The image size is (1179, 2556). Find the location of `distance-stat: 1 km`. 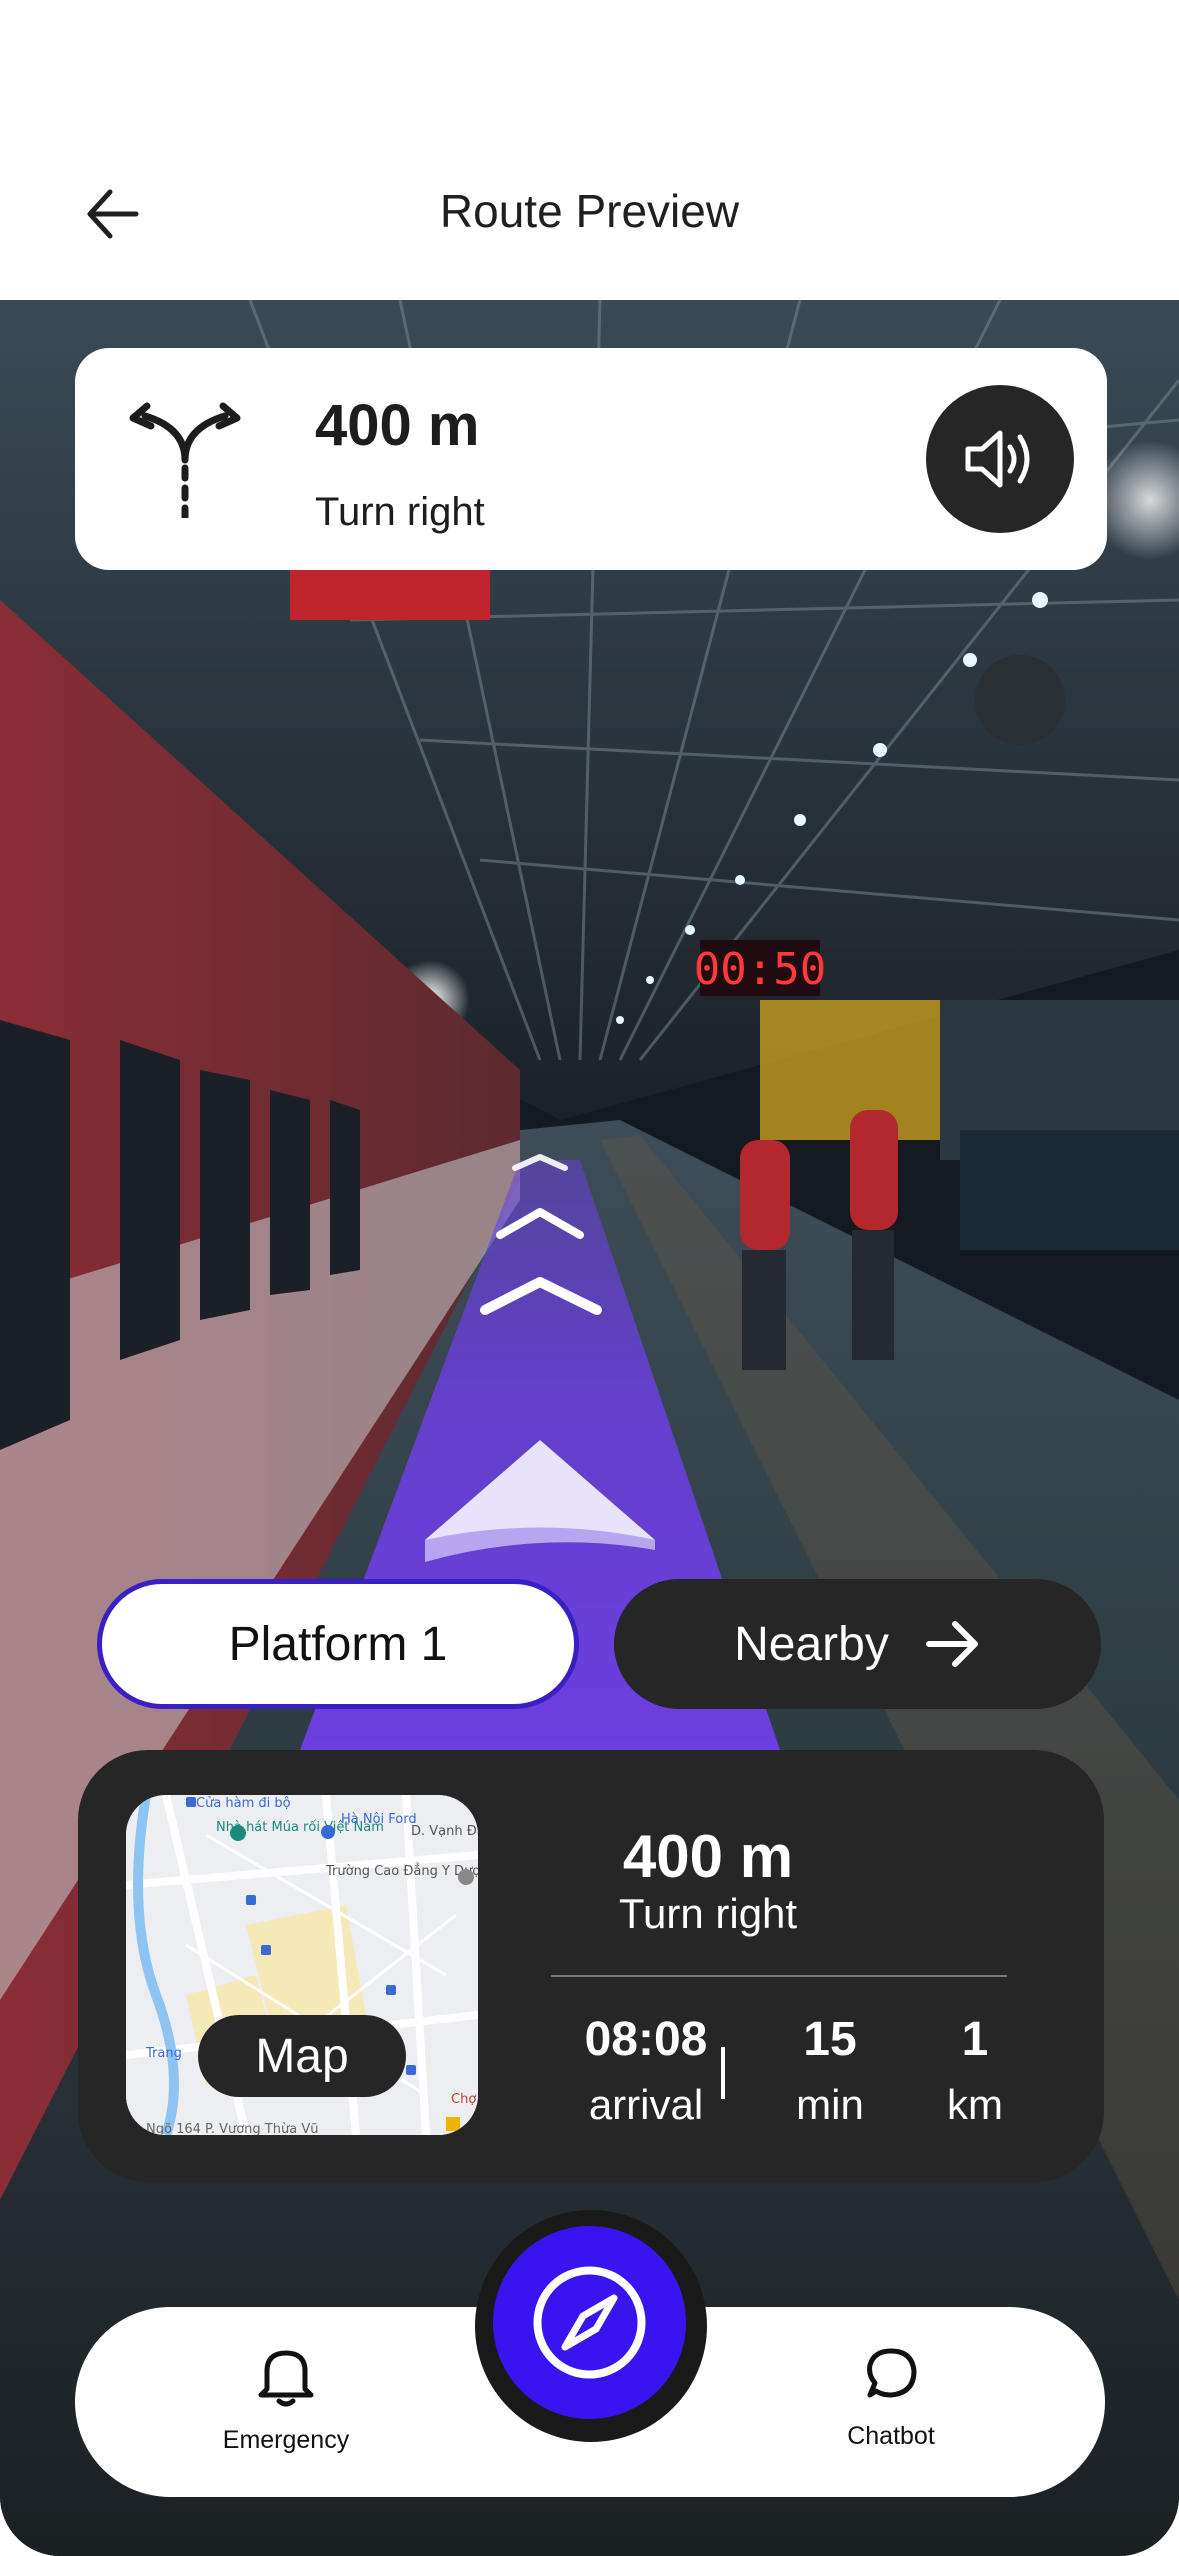

distance-stat: 1 km is located at coordinates (975, 2070).